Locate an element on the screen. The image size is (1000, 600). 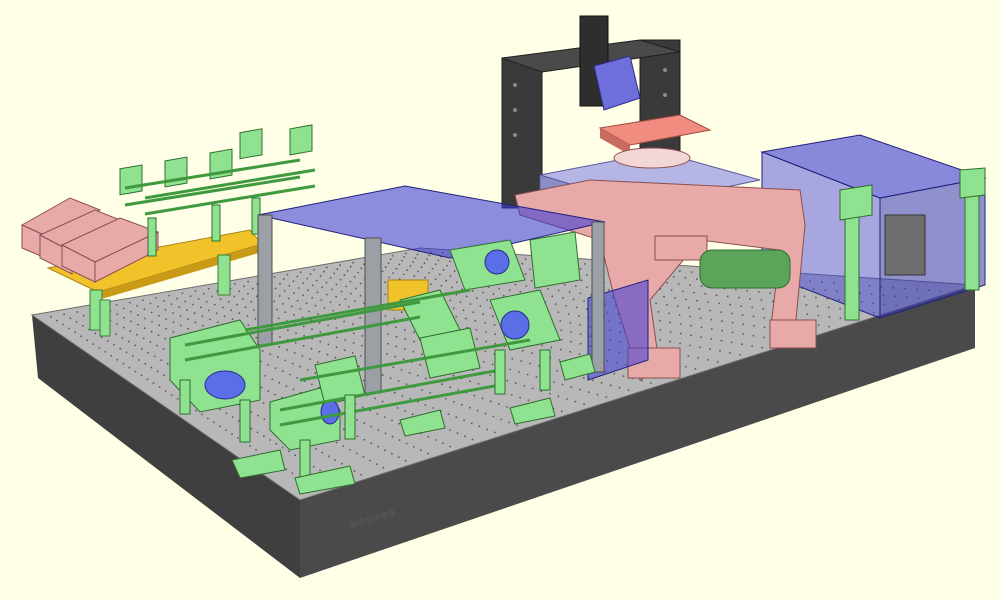
cage-plate is located at coordinates (301, 140).